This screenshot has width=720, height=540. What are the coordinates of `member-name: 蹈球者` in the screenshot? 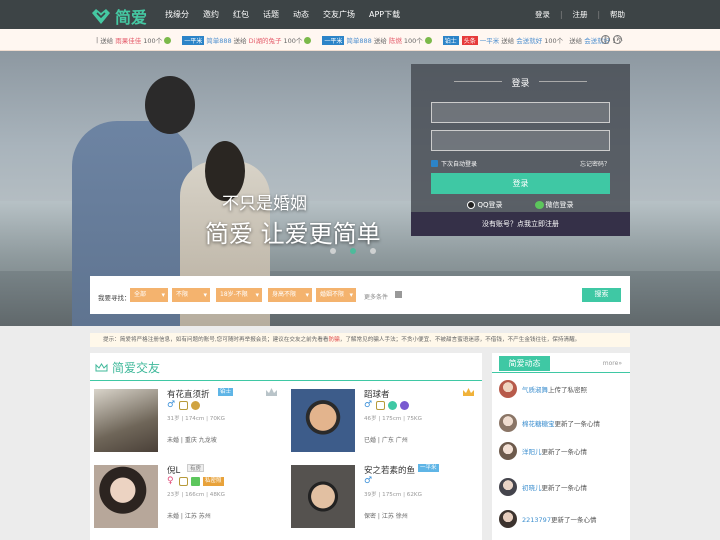 It's located at (377, 394).